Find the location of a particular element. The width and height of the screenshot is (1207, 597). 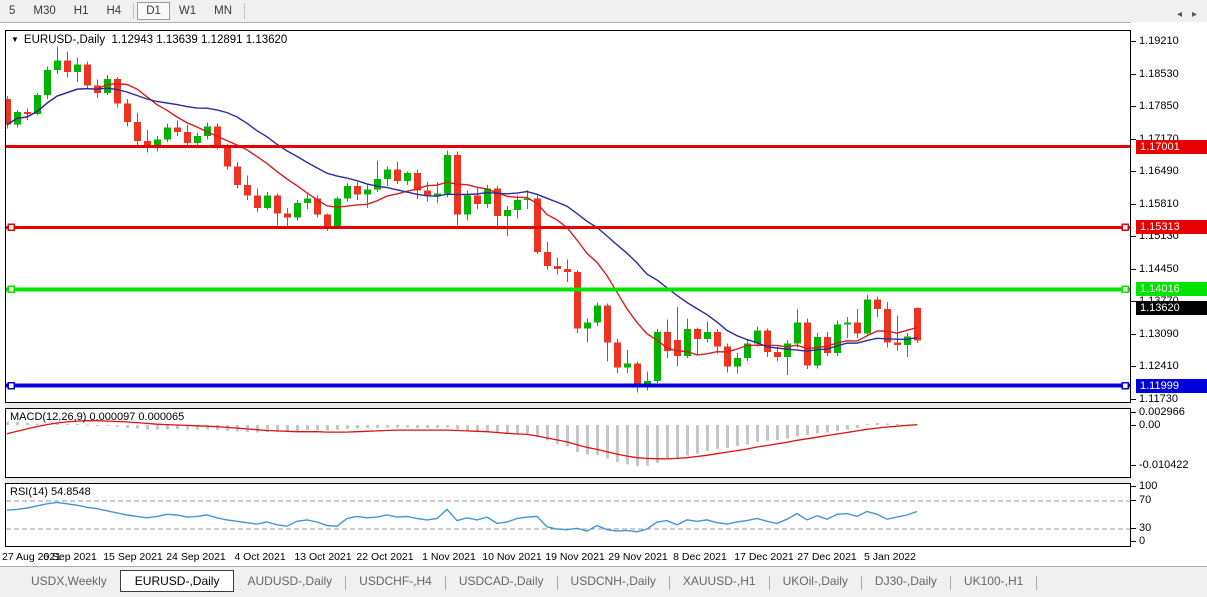

rsi-panel: RSI(14) 54.8548 is located at coordinates (568, 515).